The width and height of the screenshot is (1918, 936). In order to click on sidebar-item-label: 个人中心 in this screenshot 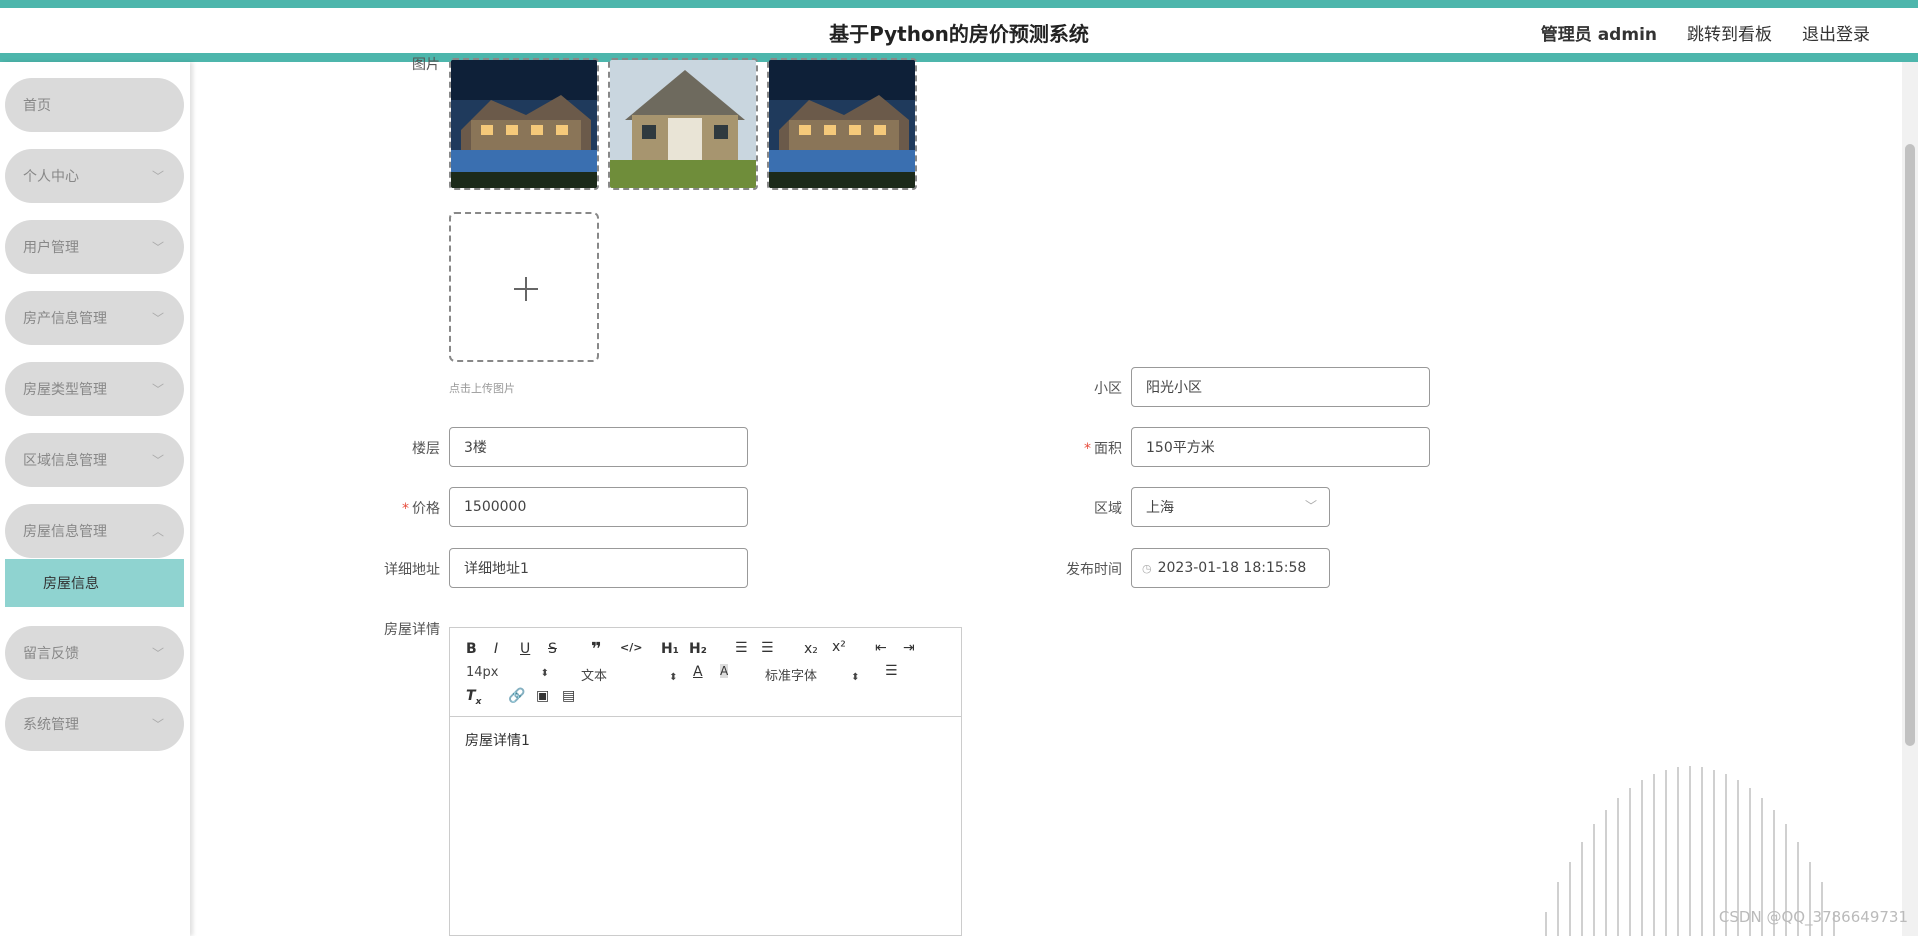, I will do `click(51, 177)`.